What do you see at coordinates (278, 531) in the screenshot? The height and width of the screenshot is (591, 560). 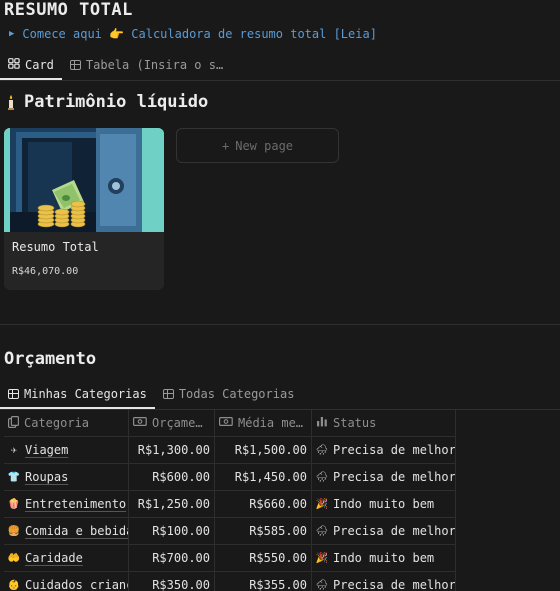 I see `media-value: R$585.00` at bounding box center [278, 531].